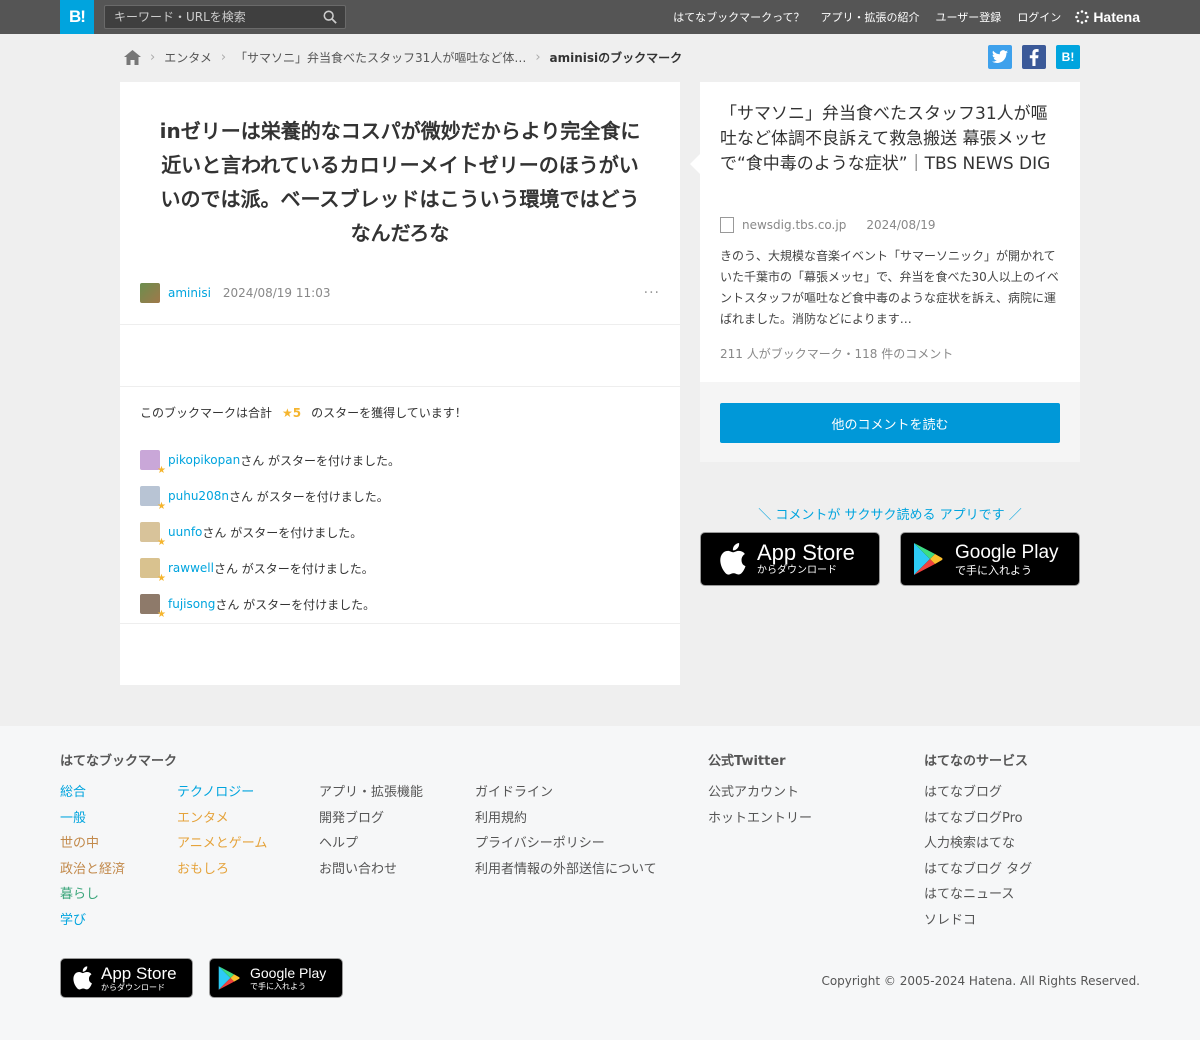 The height and width of the screenshot is (1040, 1200). Describe the element at coordinates (118, 819) in the screenshot. I see `footer-link: 一般` at that location.